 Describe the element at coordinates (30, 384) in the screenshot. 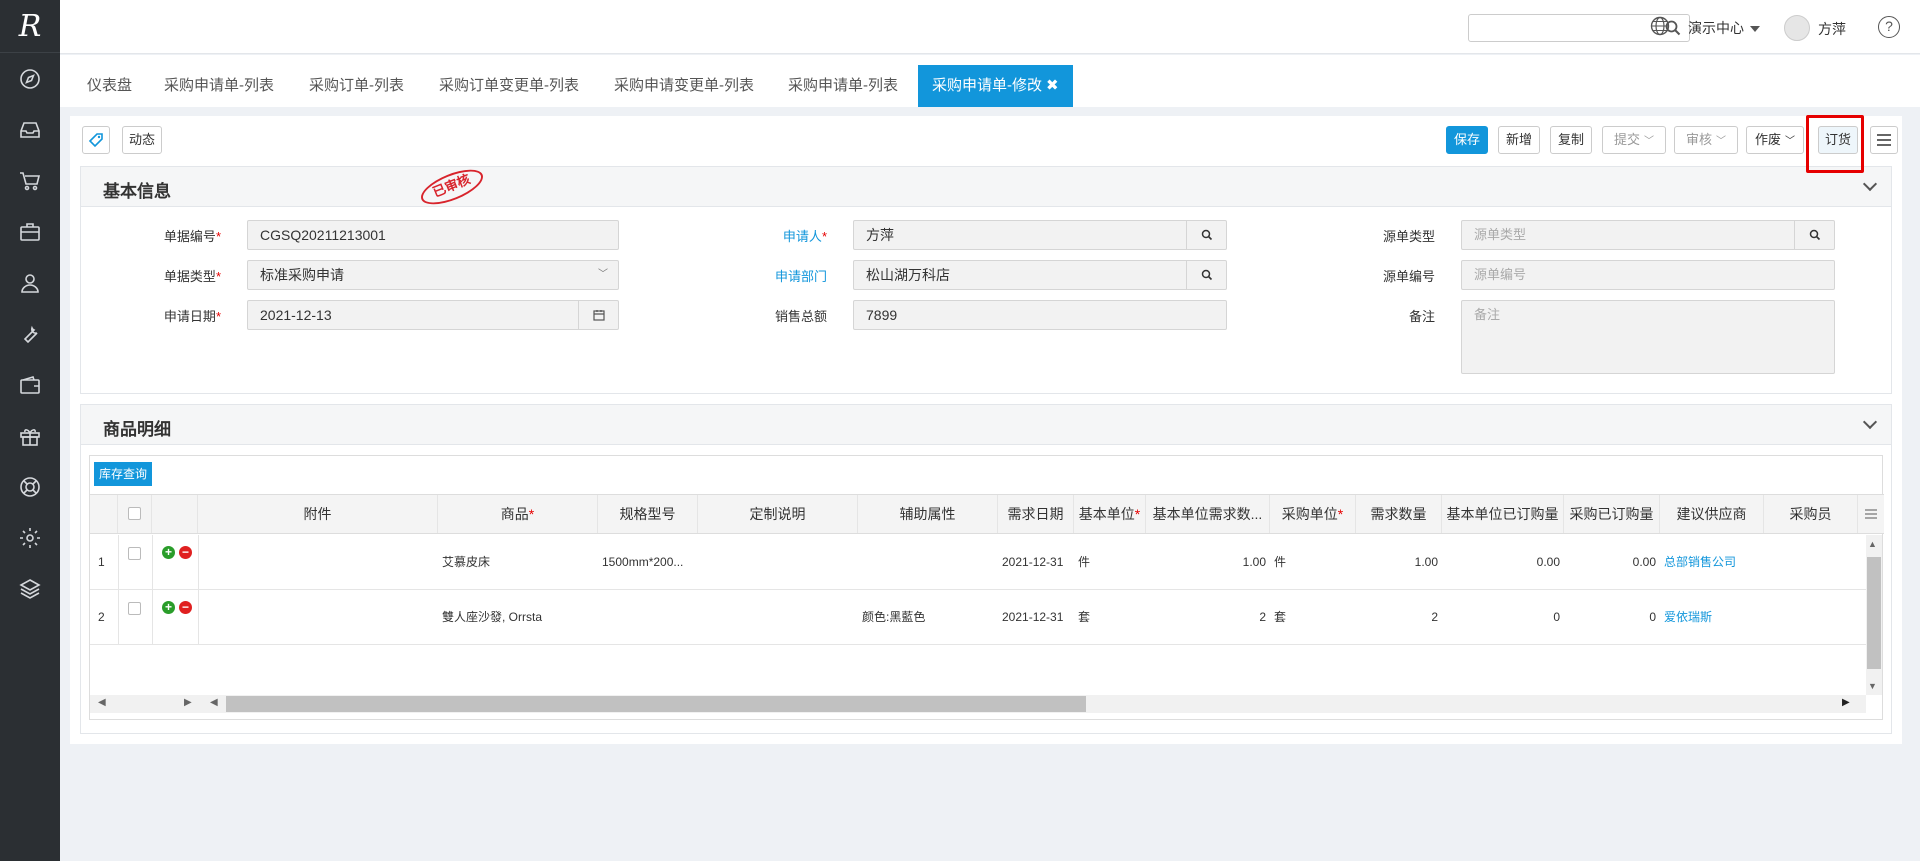

I see `wallet-icon` at that location.